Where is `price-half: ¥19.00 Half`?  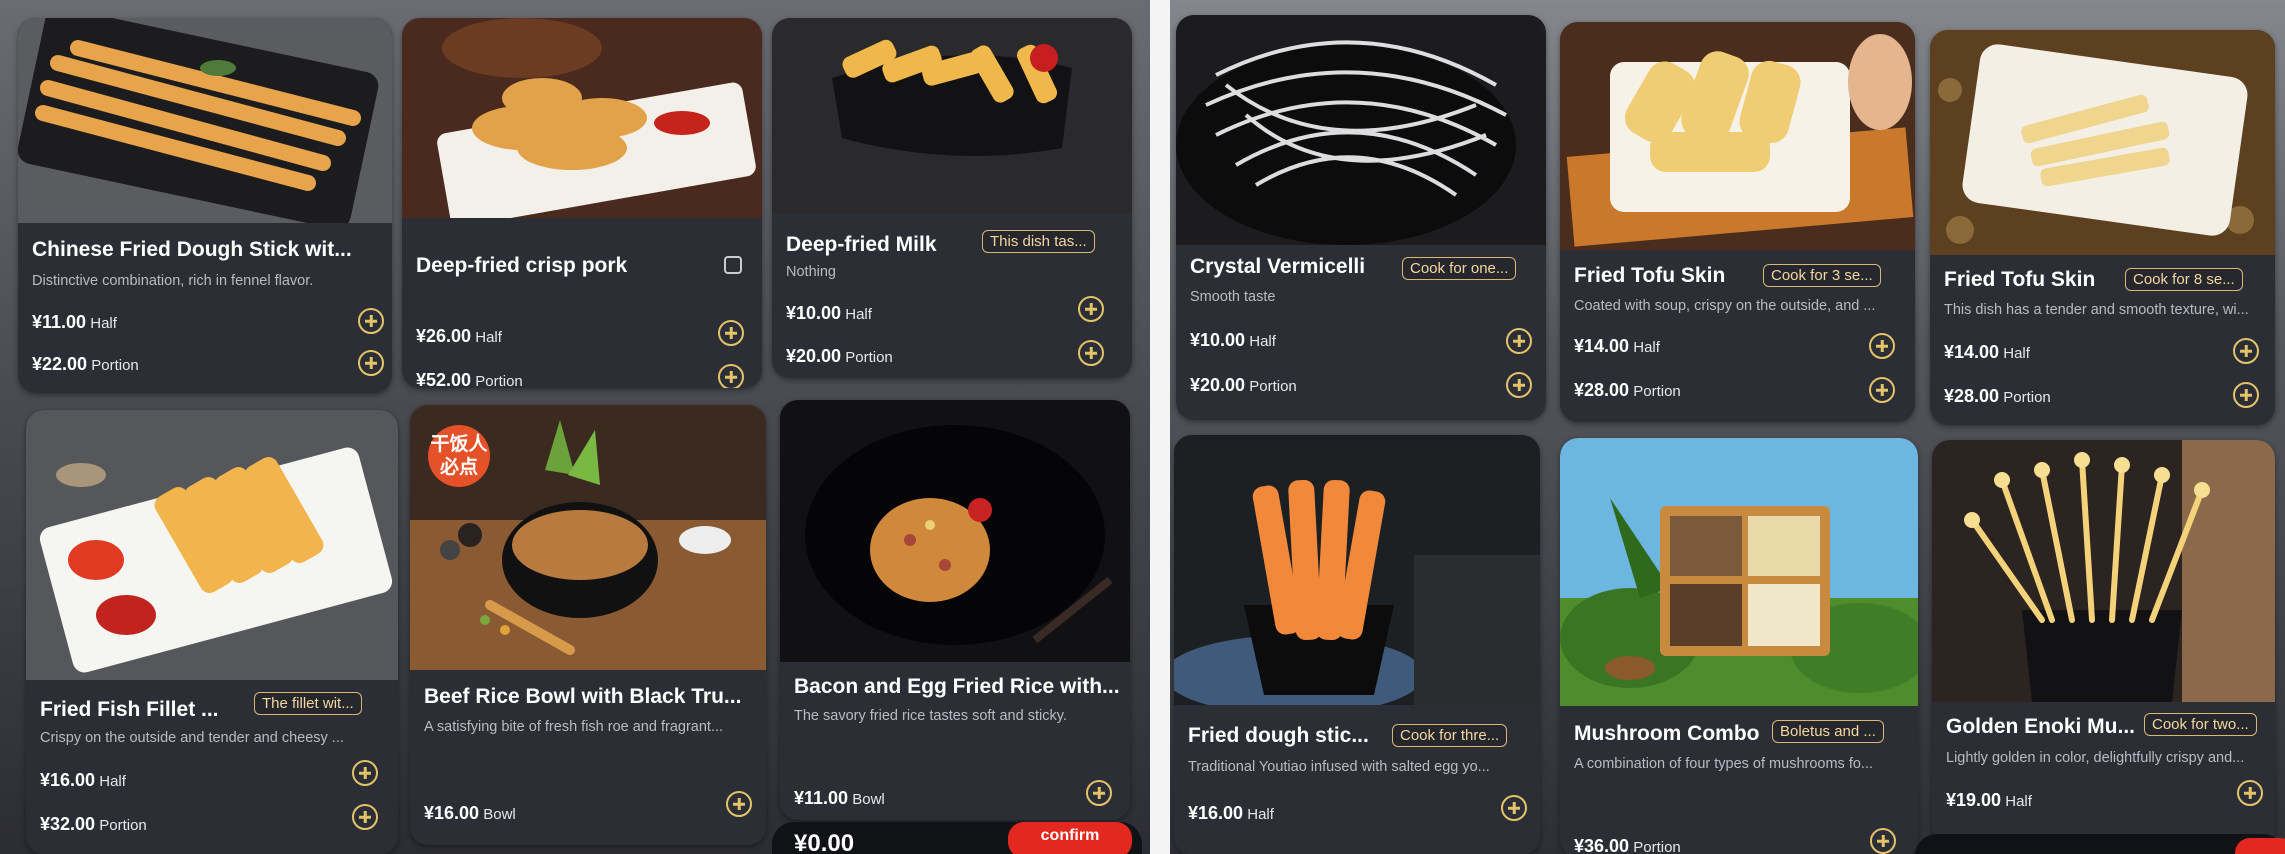
price-half: ¥19.00 Half is located at coordinates (1989, 800).